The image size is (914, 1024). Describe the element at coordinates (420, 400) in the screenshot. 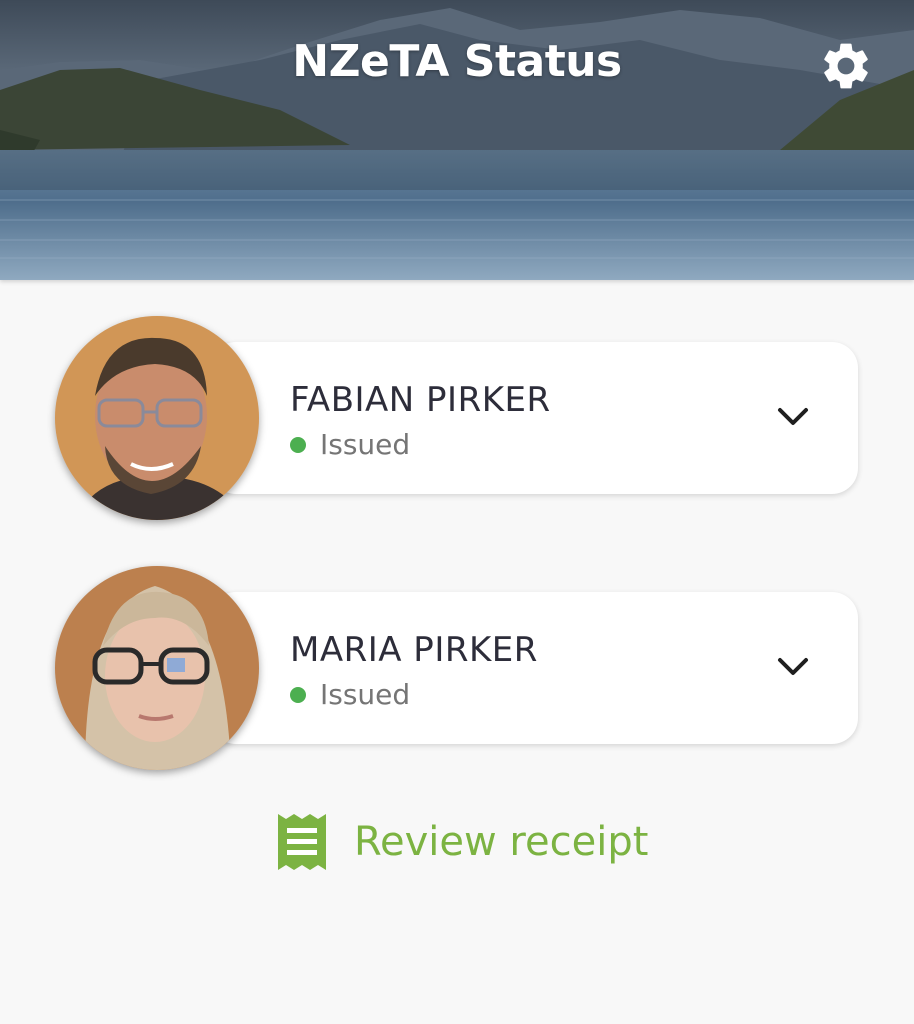

I see `traveller-name: FABIAN PIRKER` at that location.